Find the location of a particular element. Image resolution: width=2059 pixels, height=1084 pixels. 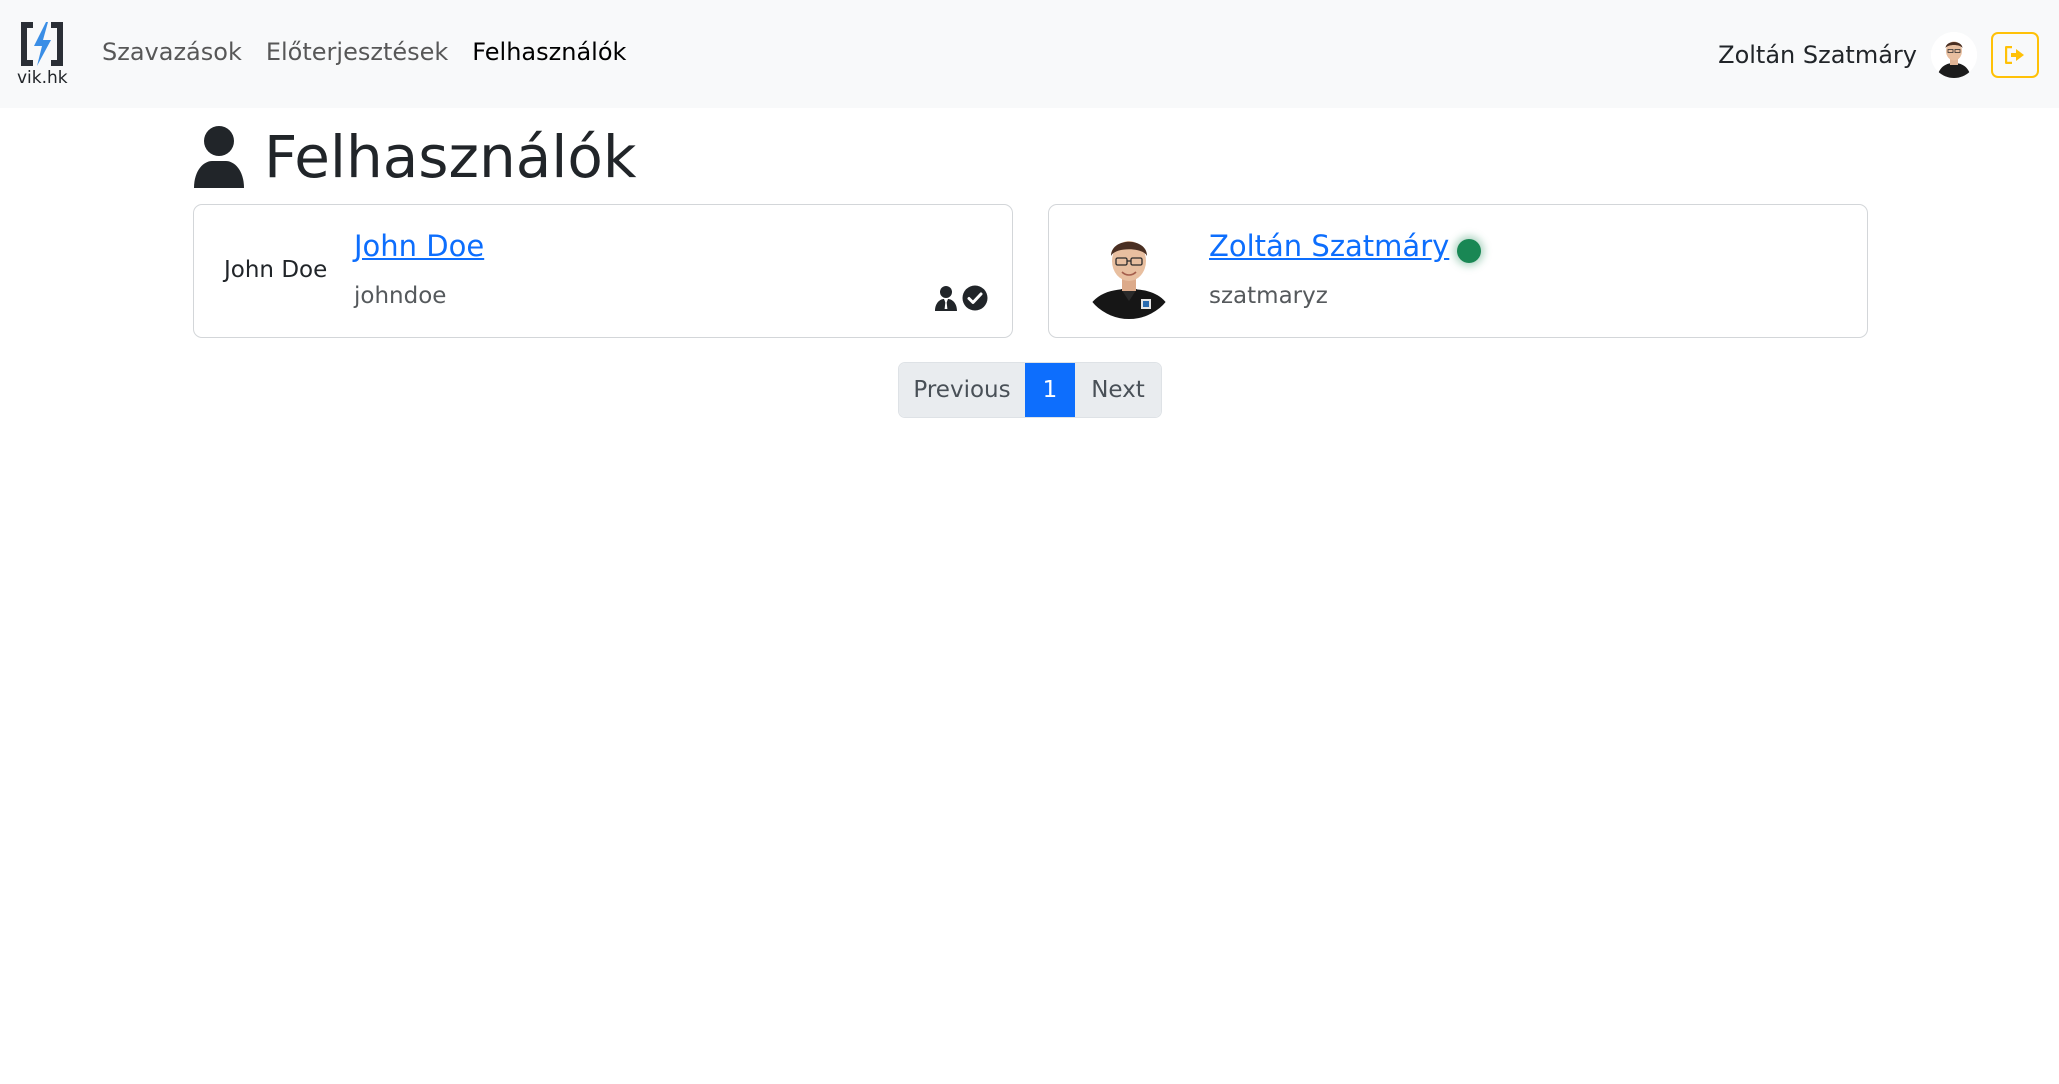

main-nav: Szavazások Előterjesztések Felhasználók is located at coordinates (364, 56).